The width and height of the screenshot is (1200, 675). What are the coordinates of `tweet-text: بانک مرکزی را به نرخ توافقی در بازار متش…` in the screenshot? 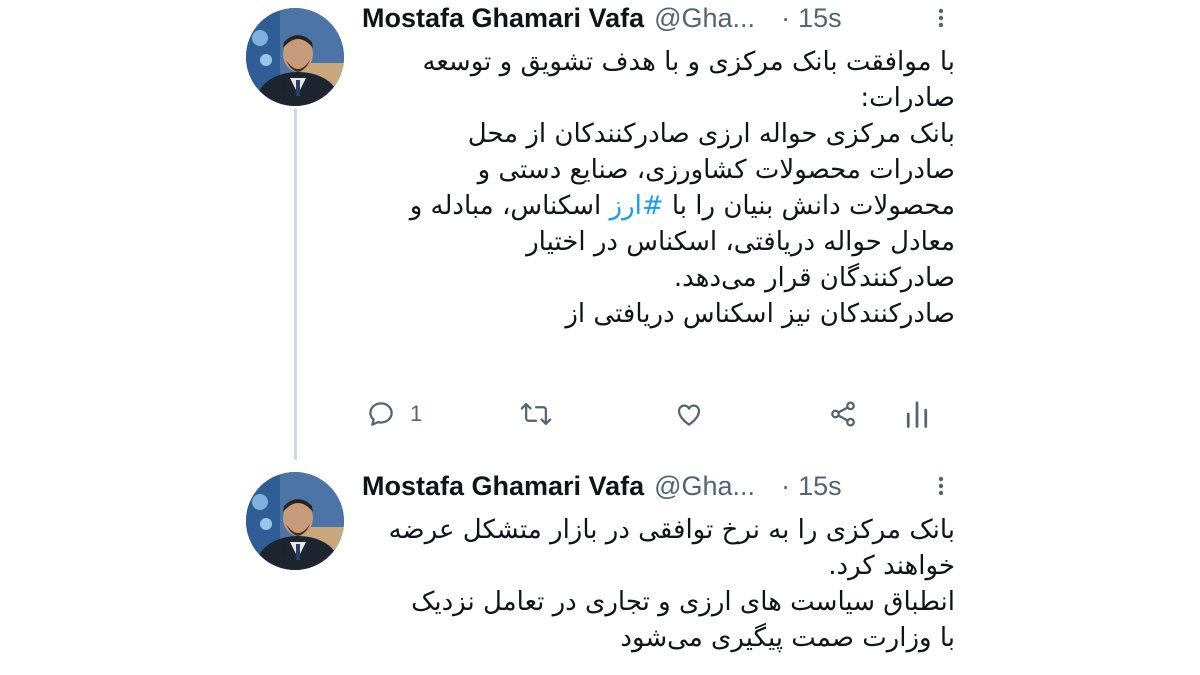 It's located at (650, 584).